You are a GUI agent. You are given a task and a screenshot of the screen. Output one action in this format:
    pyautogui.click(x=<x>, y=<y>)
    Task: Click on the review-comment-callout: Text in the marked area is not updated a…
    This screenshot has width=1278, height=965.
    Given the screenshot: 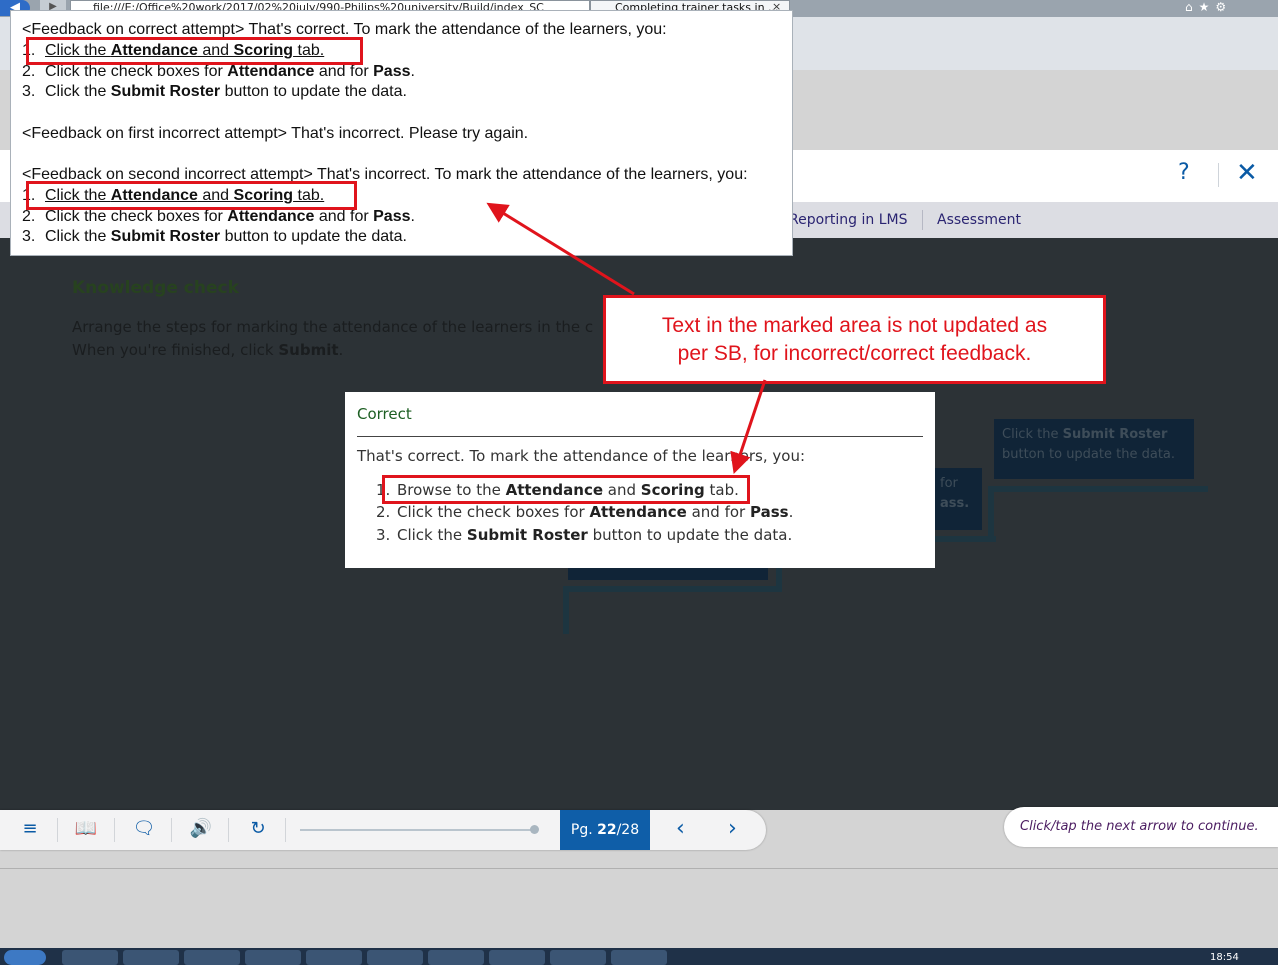 What is the action you would take?
    pyautogui.click(x=854, y=339)
    